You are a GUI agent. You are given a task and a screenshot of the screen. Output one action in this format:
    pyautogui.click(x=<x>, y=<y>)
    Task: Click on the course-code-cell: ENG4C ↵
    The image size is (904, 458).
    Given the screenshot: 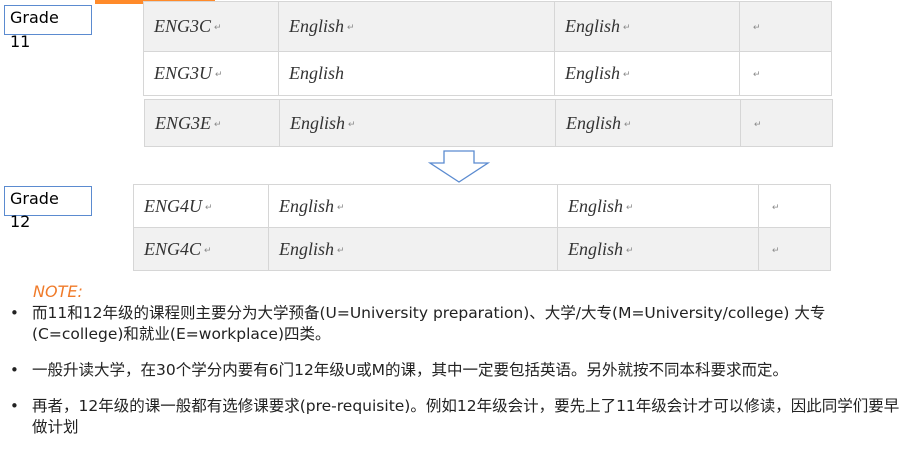 What is the action you would take?
    pyautogui.click(x=201, y=249)
    